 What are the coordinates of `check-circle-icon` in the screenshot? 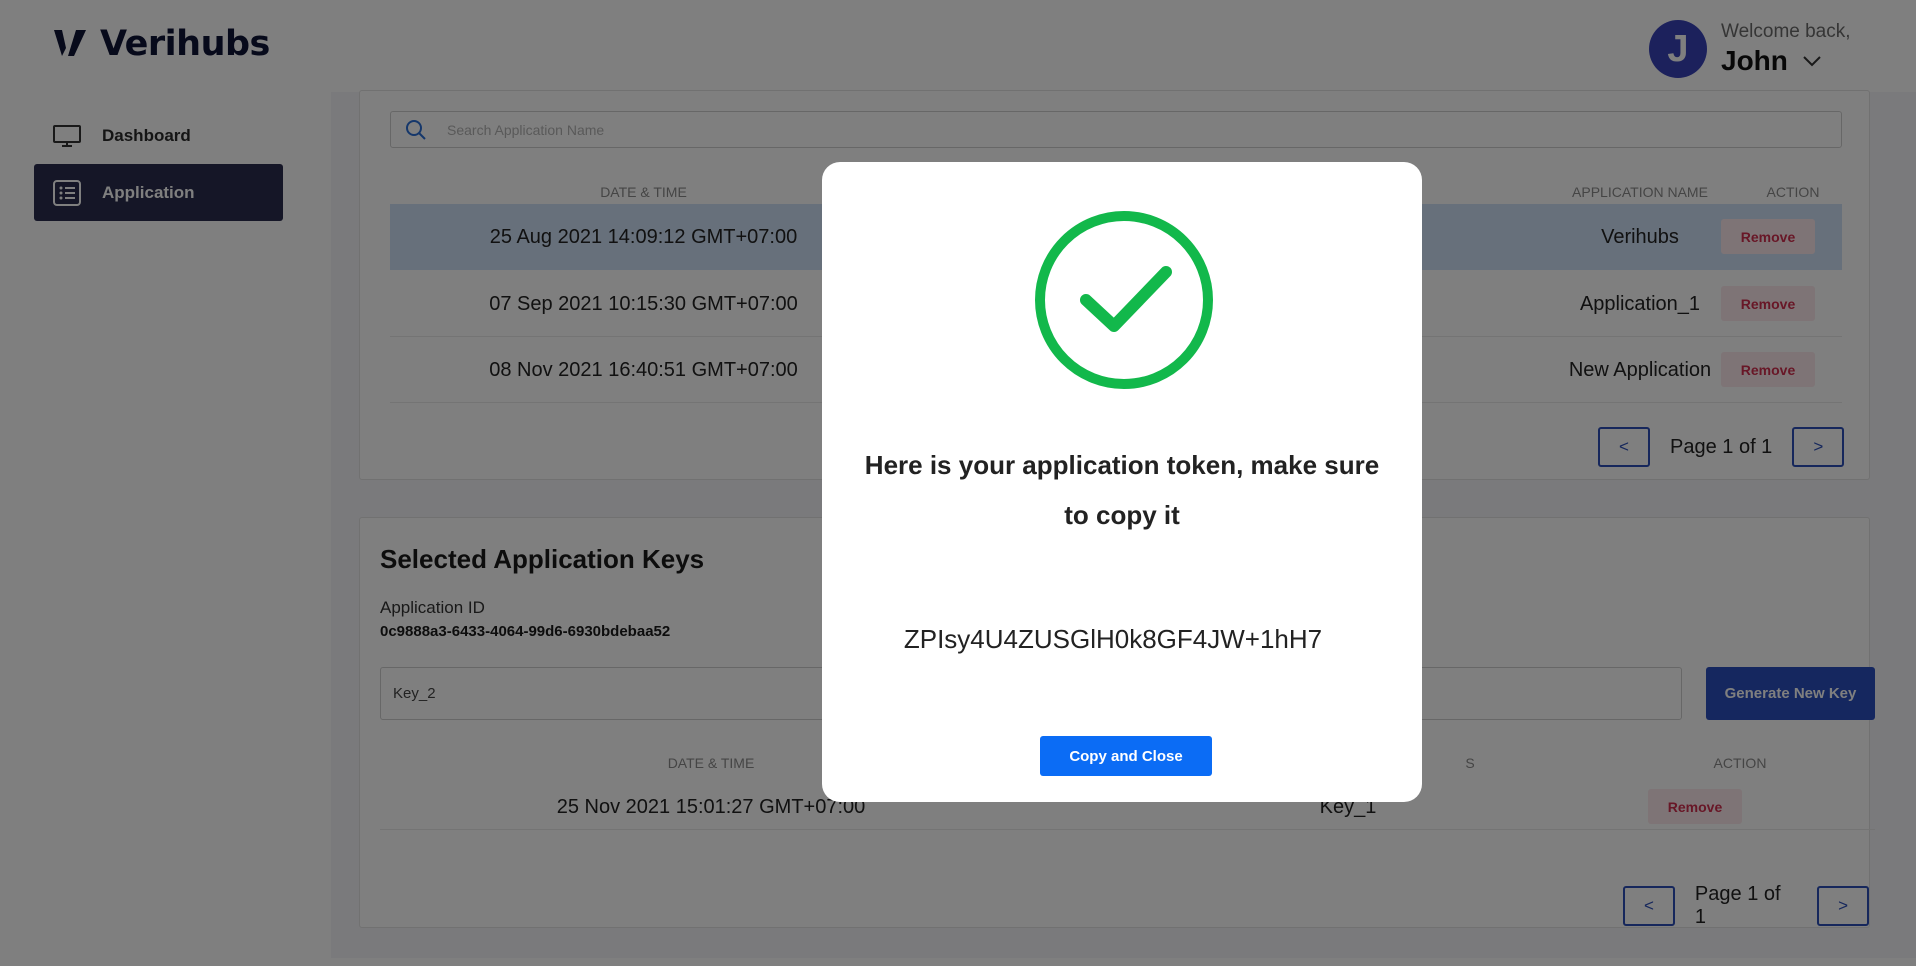 It's located at (1124, 300).